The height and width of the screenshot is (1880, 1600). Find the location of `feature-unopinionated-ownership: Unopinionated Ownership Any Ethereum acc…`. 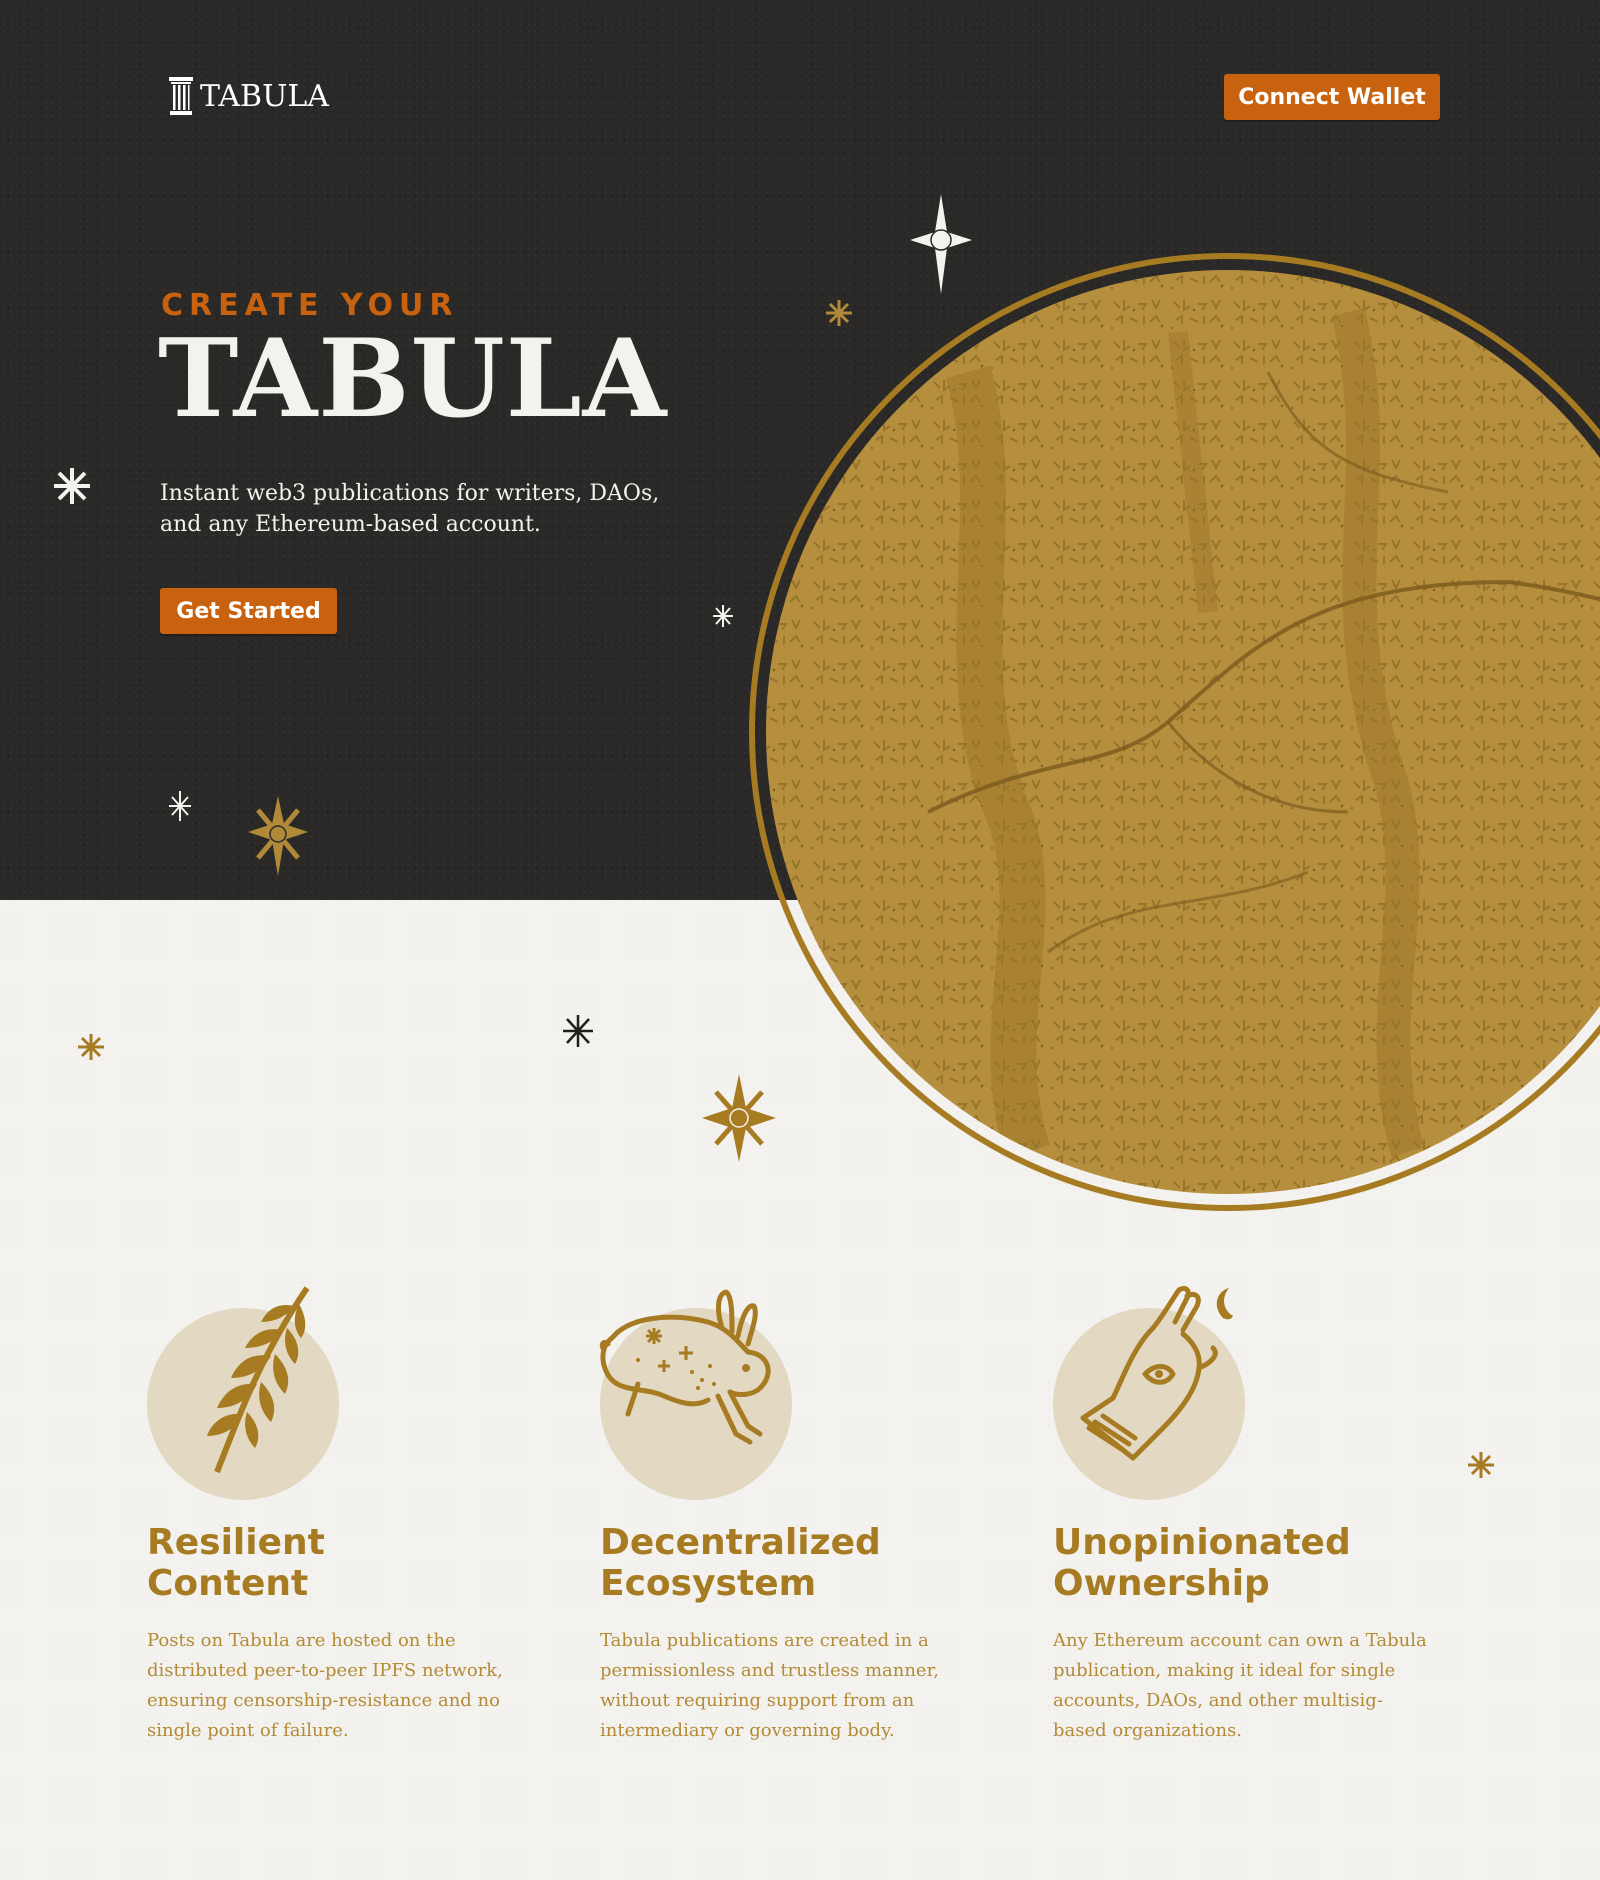

feature-unopinionated-ownership: Unopinionated Ownership Any Ethereum acc… is located at coordinates (1253, 1515).